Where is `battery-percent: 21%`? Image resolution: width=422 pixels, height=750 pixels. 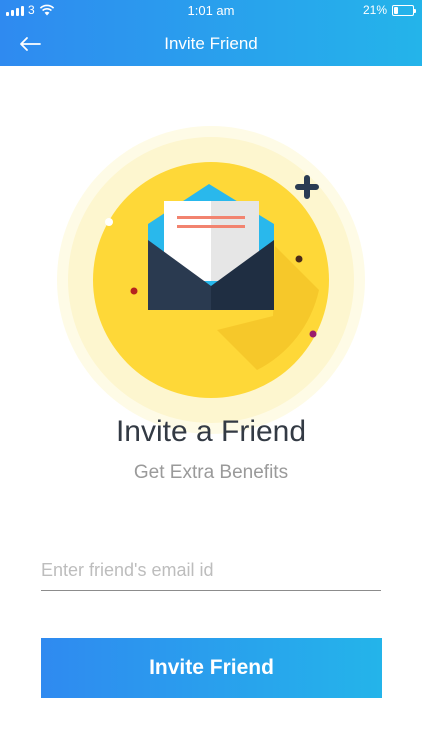 battery-percent: 21% is located at coordinates (374, 10).